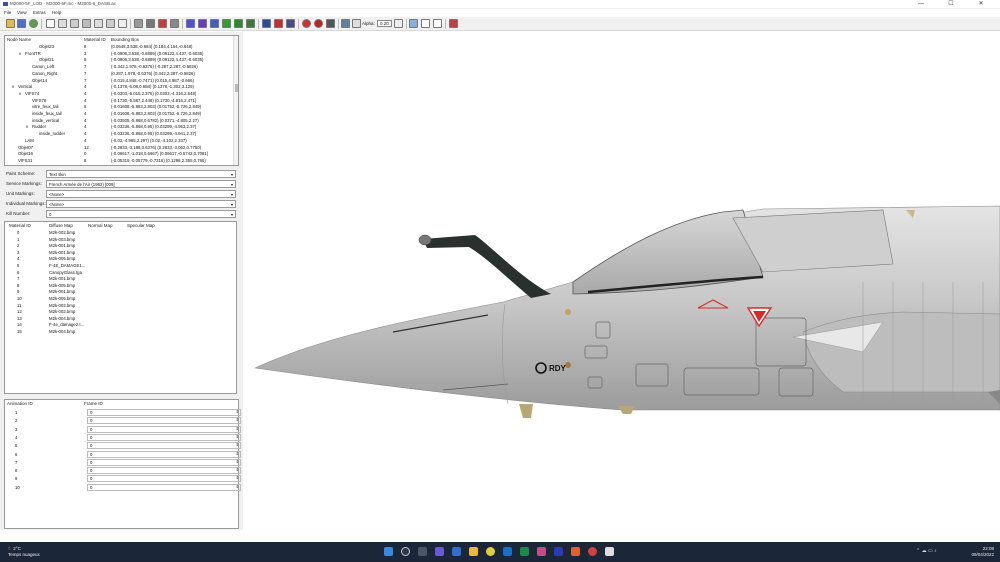 The image size is (1000, 562). Describe the element at coordinates (384, 23) in the screenshot. I see `alpha-spinner: 0.20` at that location.